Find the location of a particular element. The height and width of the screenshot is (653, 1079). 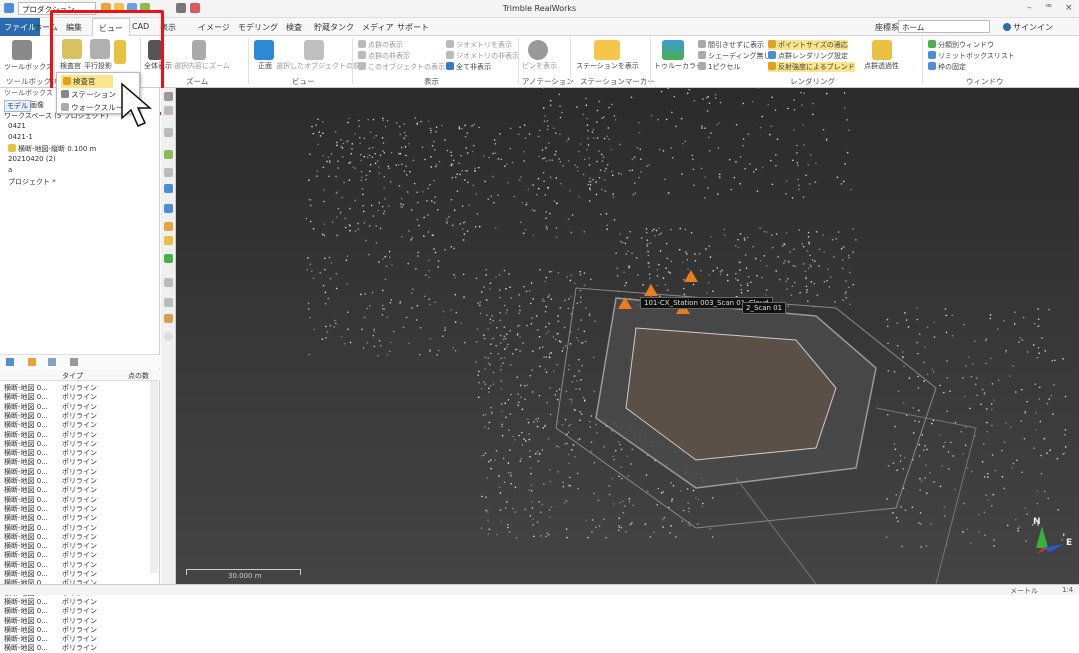

tab-inspection: 検査 is located at coordinates (294, 27).